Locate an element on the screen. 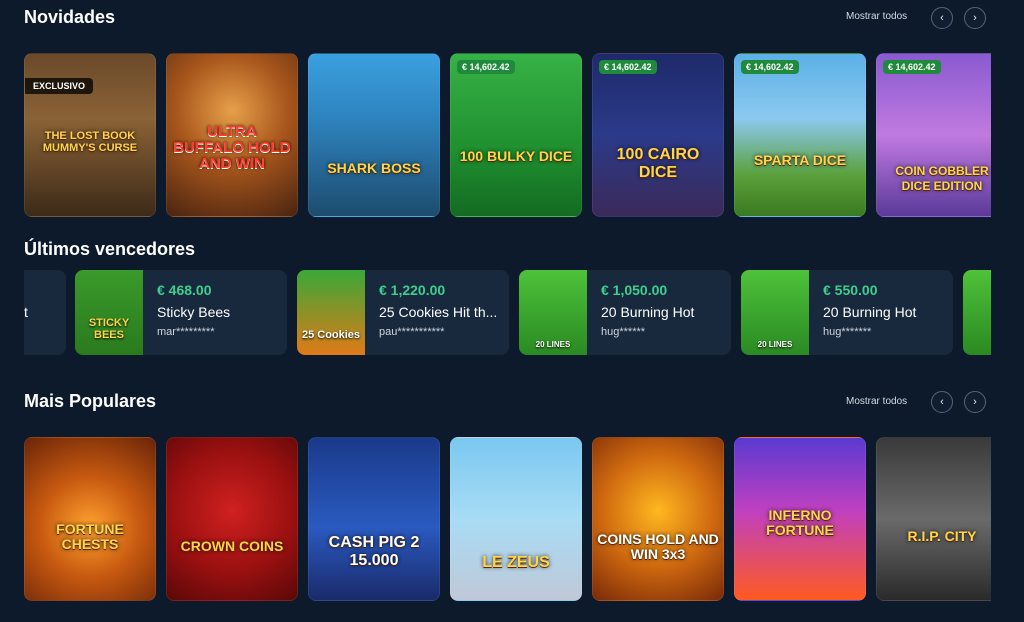 Image resolution: width=1024 pixels, height=622 pixels. game-card-fortune-chests: FORTUNE CHESTS is located at coordinates (90, 519).